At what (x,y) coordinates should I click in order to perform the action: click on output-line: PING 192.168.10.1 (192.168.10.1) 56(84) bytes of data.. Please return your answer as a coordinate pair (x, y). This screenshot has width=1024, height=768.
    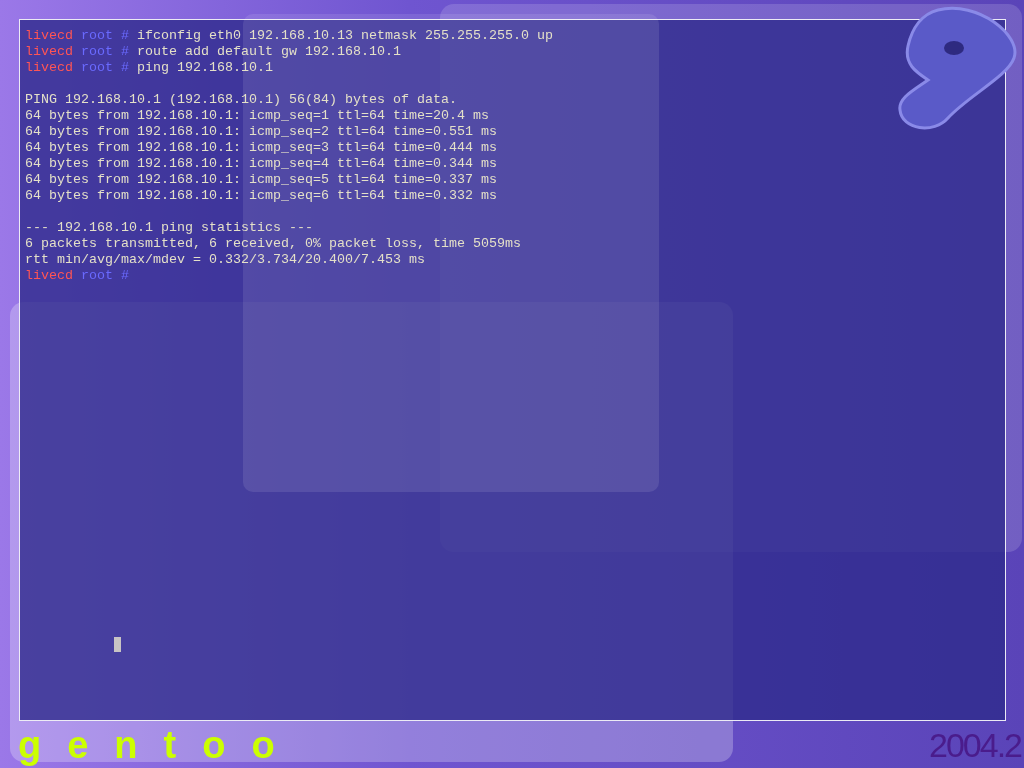
    Looking at the image, I should click on (241, 99).